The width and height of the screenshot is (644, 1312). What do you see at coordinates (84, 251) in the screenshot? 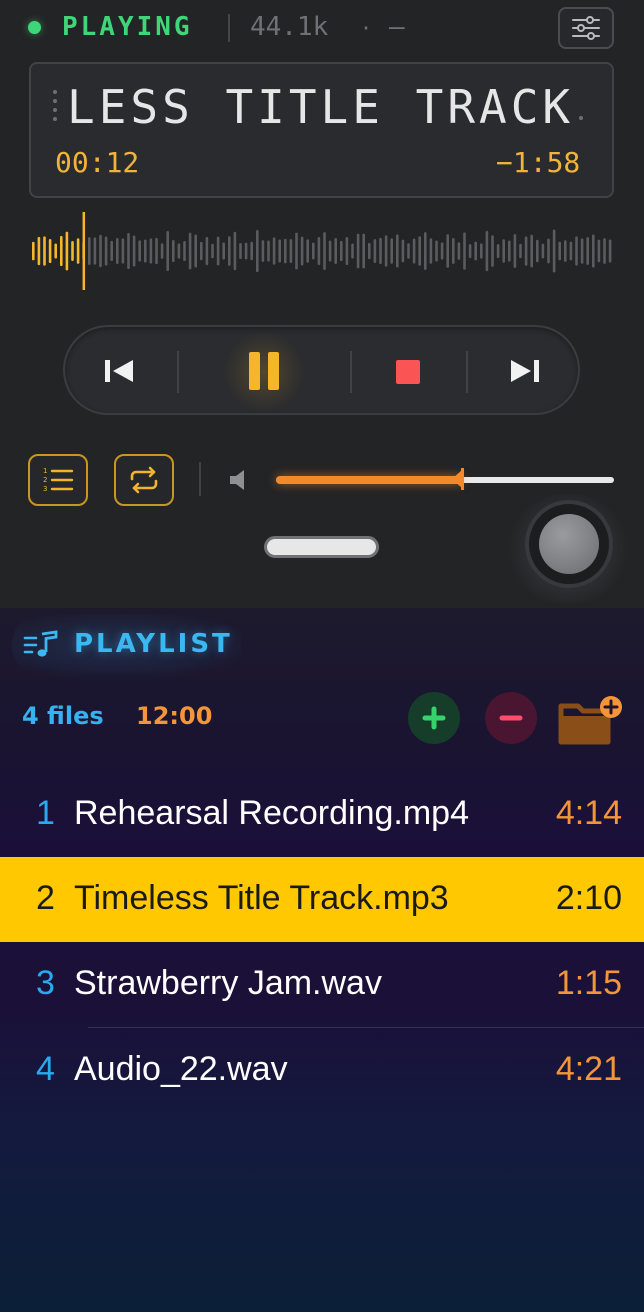
I see `waveform-playhead` at bounding box center [84, 251].